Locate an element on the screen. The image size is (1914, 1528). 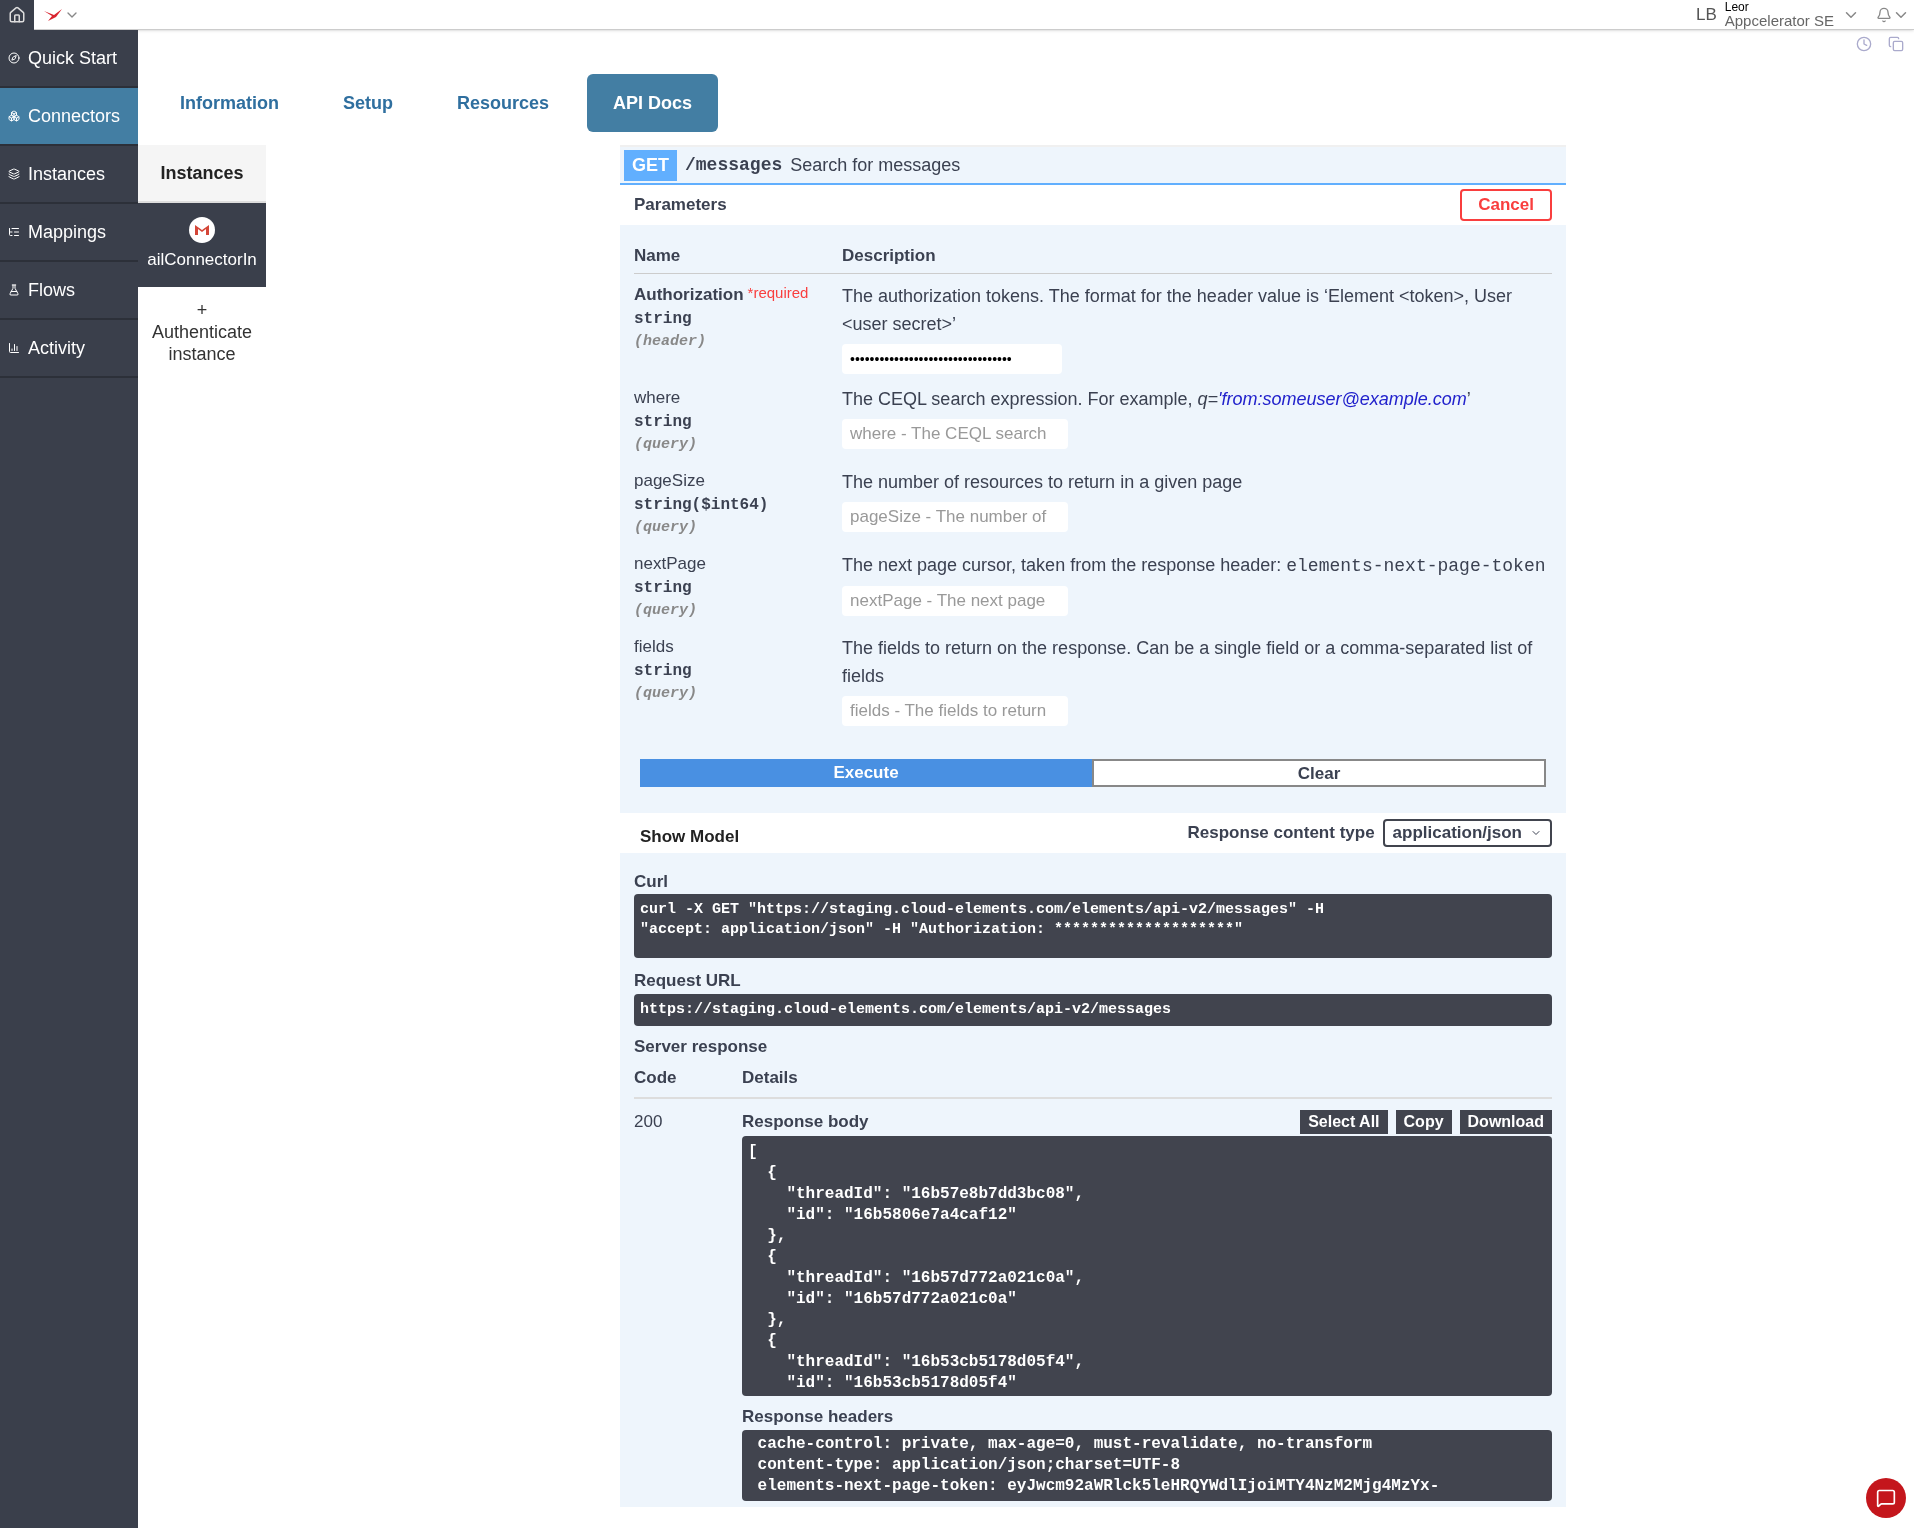
tab: Resources is located at coordinates (503, 103).